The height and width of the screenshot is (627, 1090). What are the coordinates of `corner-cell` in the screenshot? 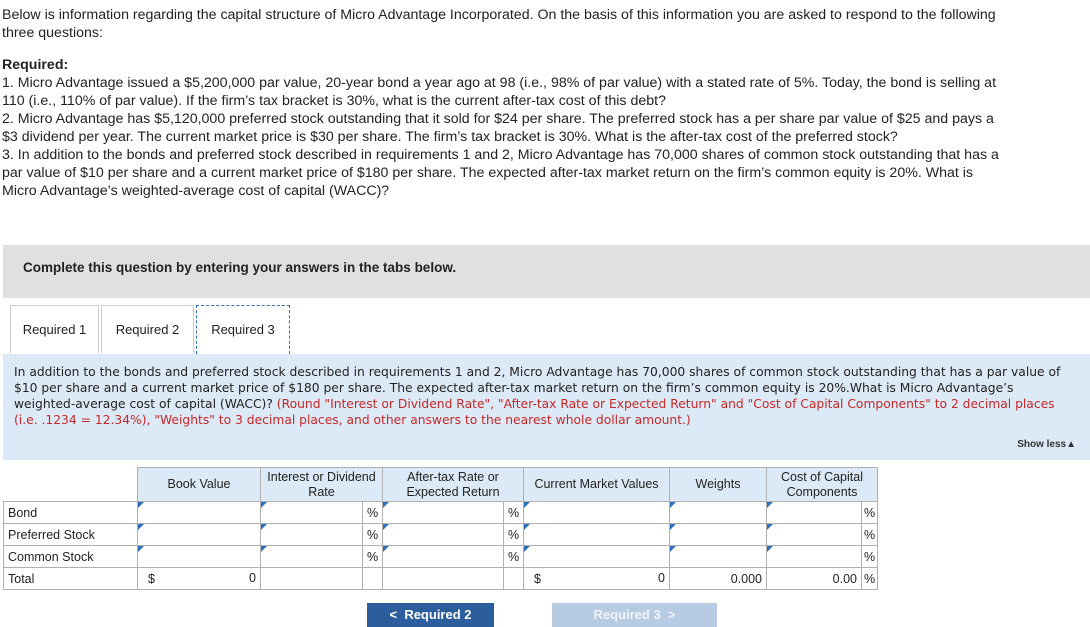 It's located at (70, 484).